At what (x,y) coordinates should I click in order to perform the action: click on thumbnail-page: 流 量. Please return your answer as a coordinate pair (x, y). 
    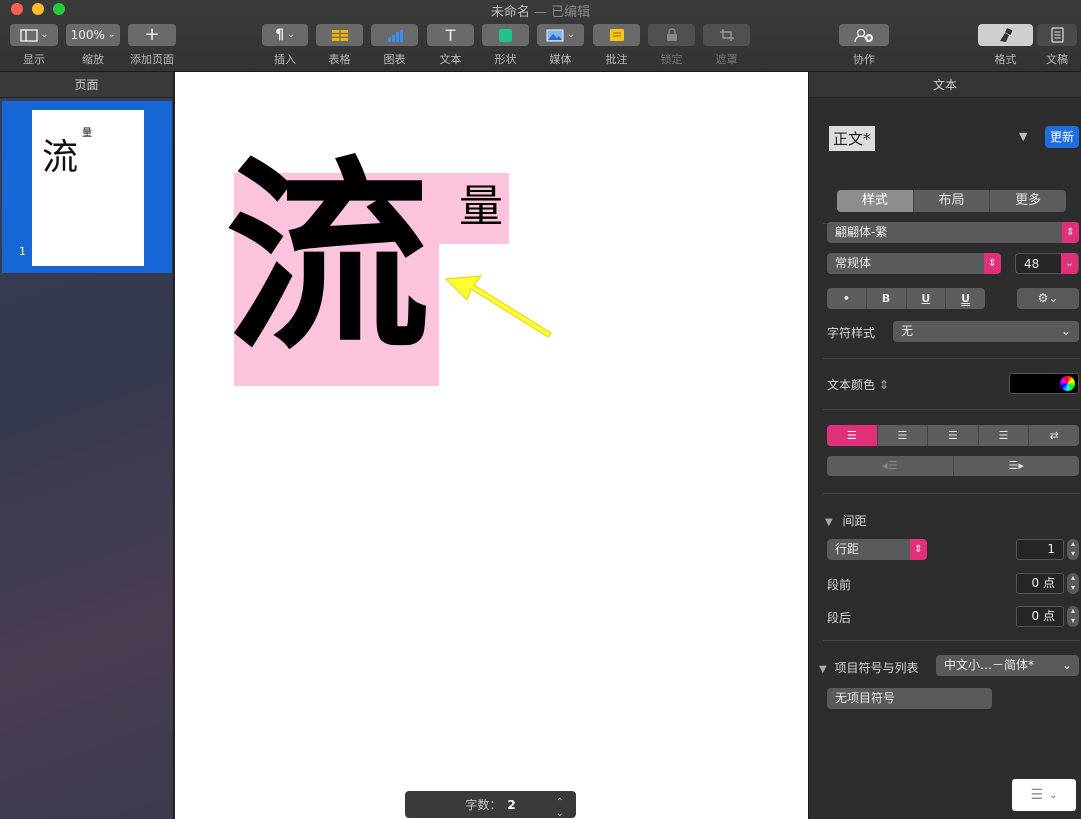
    Looking at the image, I should click on (88, 188).